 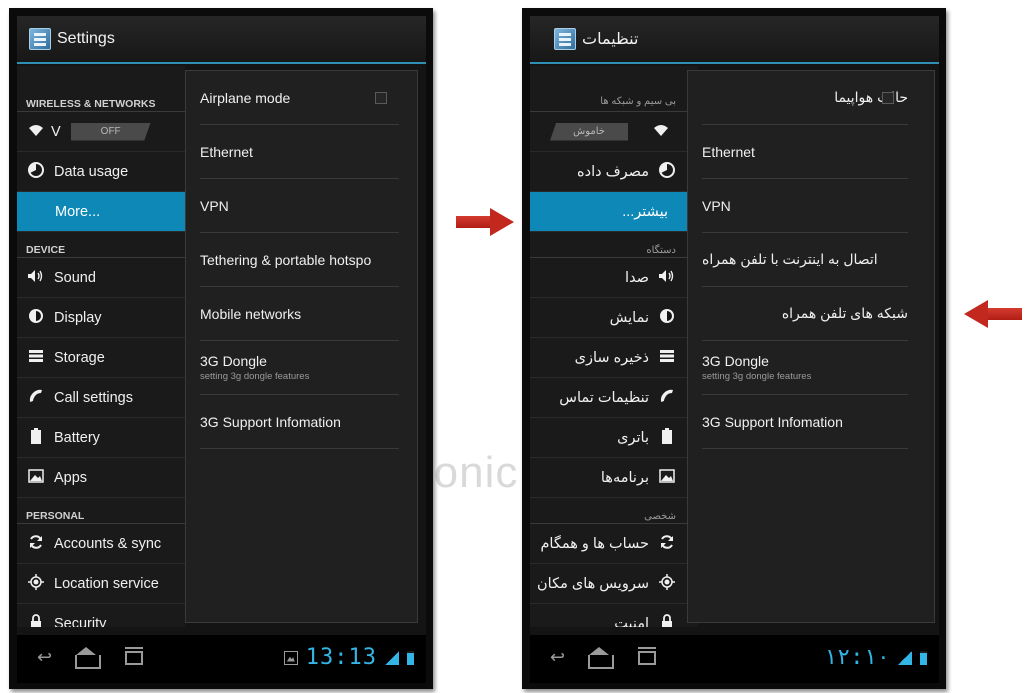 What do you see at coordinates (290, 657) in the screenshot?
I see `screenshot-notification-icon` at bounding box center [290, 657].